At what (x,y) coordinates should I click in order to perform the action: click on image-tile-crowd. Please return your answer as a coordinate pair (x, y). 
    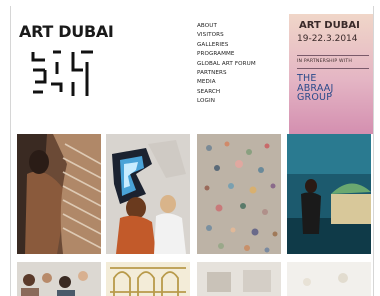
    Looking at the image, I should click on (59, 279).